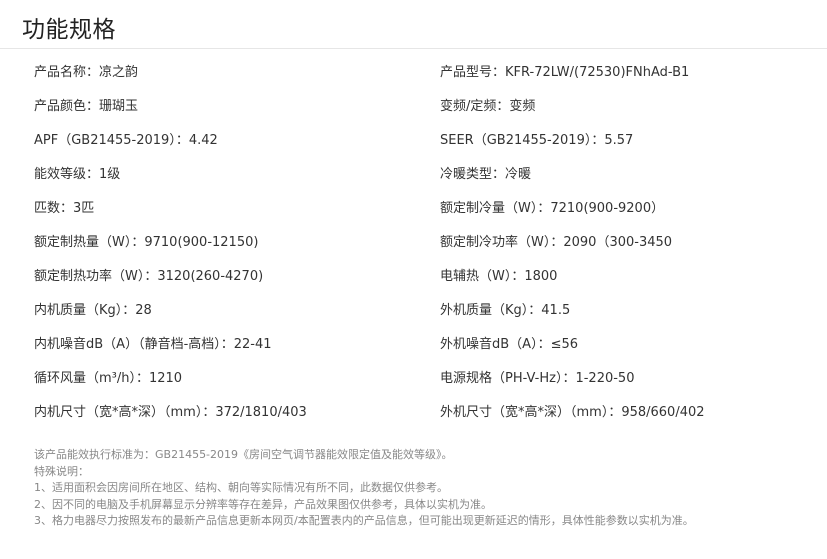 This screenshot has height=559, width=827. Describe the element at coordinates (61, 471) in the screenshot. I see `special-note-heading: 特殊说明：` at that location.